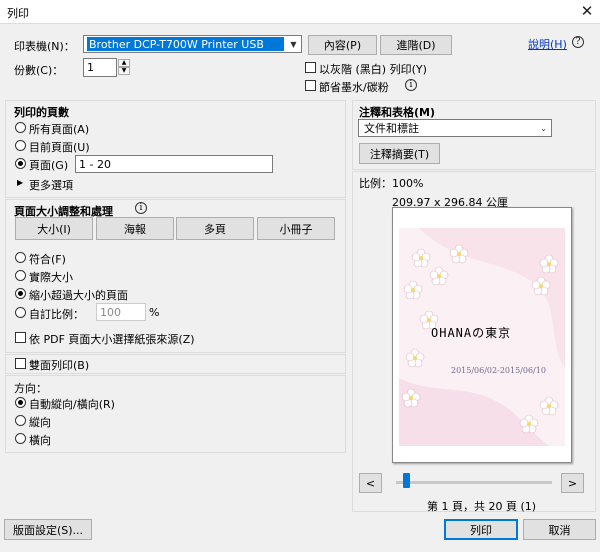  Describe the element at coordinates (559, 529) in the screenshot. I see `cancel-button: 取消` at that location.